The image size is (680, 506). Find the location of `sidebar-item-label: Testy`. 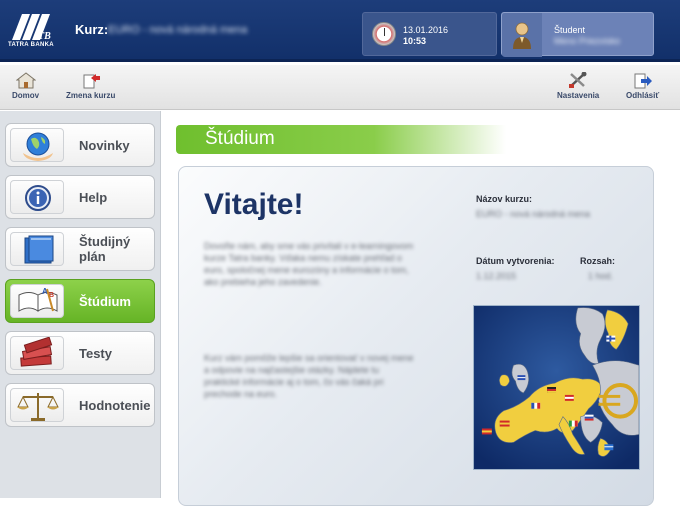

sidebar-item-label: Testy is located at coordinates (95, 353).